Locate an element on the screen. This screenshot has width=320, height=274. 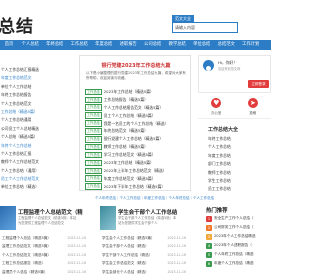
list-item: 年度工作总结 is located at coordinates (238, 156).